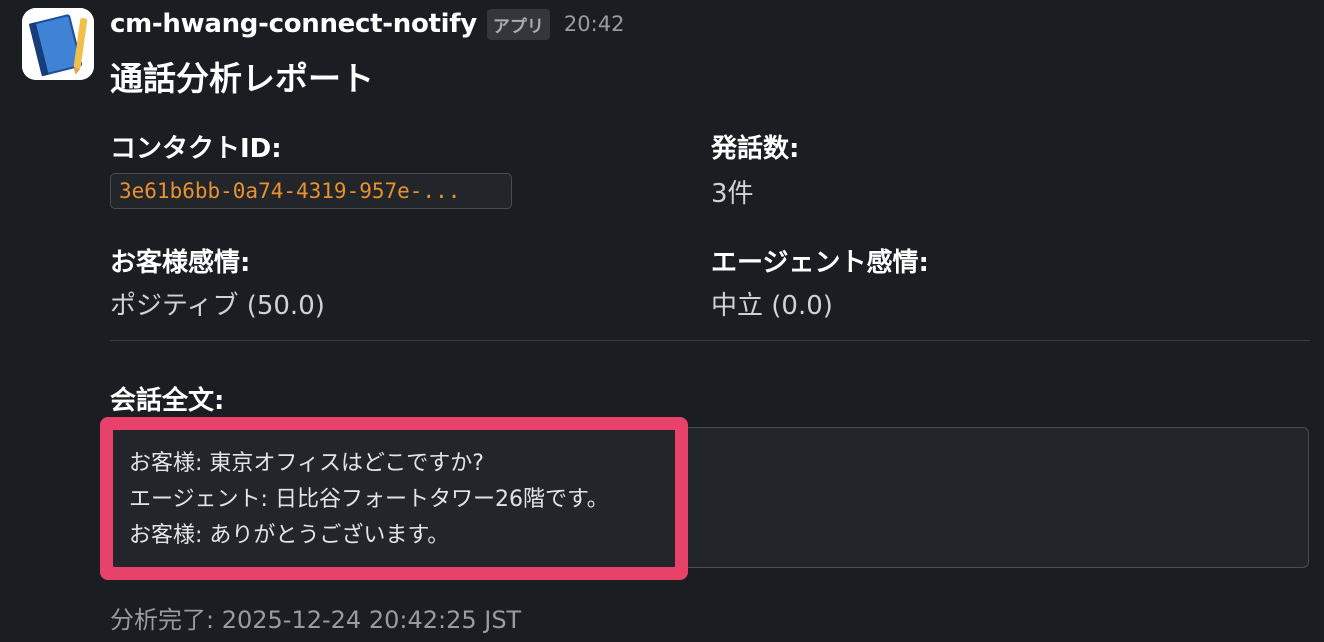  What do you see at coordinates (710, 340) in the screenshot?
I see `section-divider` at bounding box center [710, 340].